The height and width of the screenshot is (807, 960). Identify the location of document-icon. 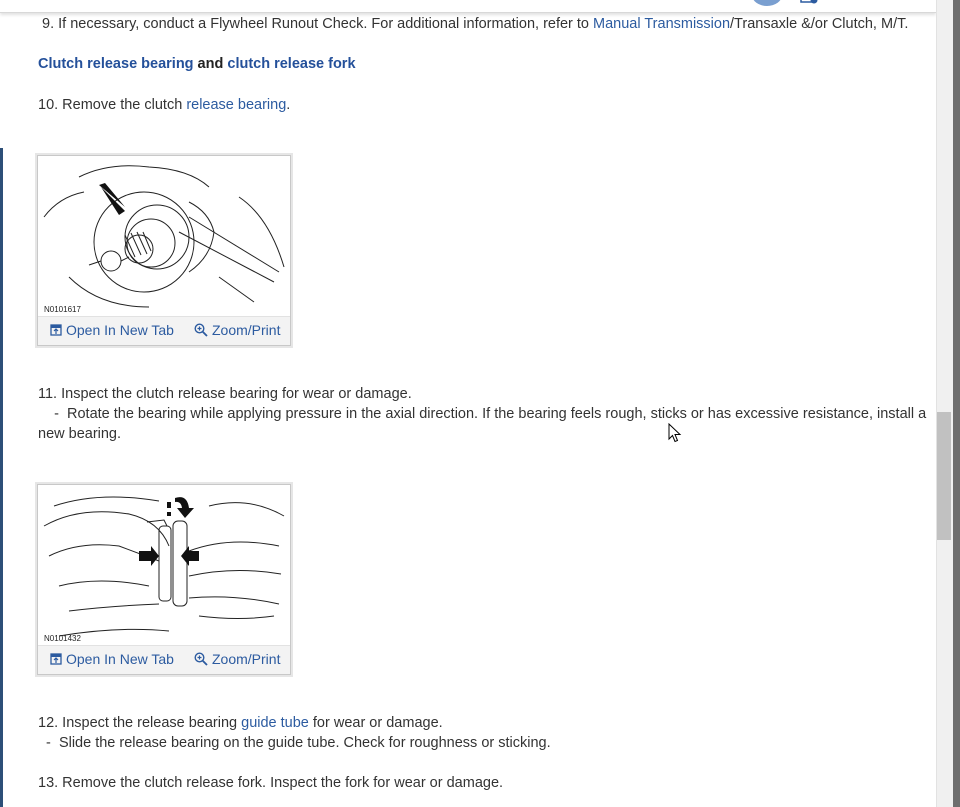
(809, 2).